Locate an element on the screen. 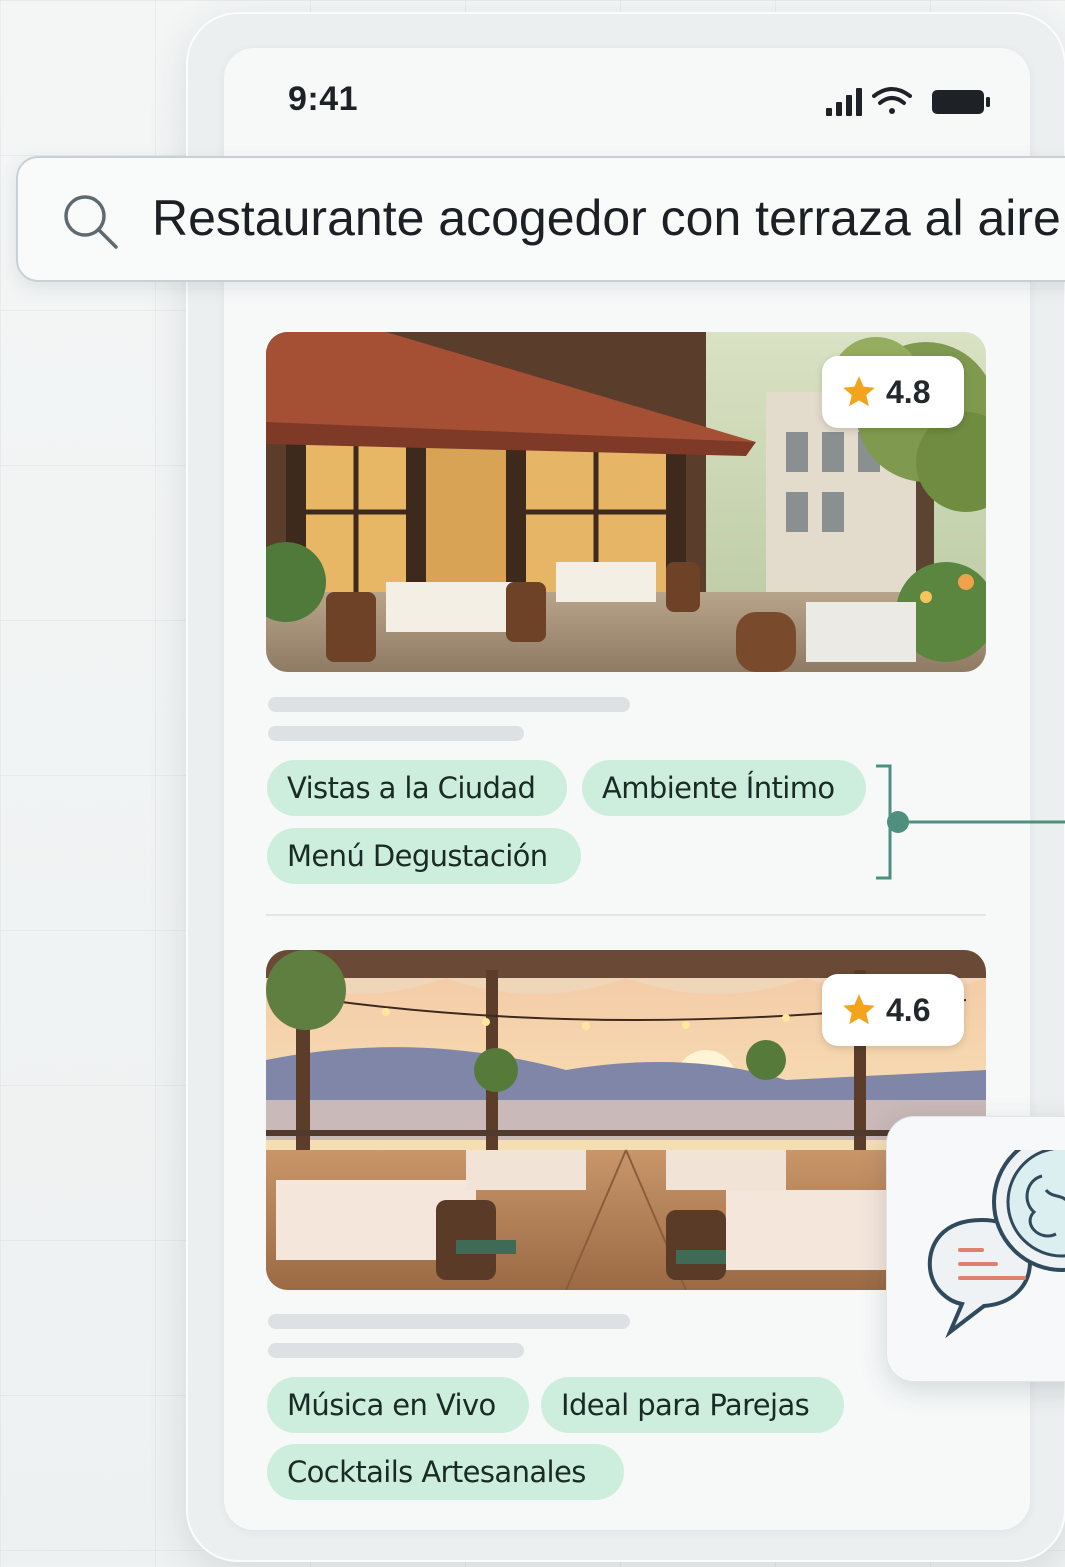  status-icons is located at coordinates (908, 101).